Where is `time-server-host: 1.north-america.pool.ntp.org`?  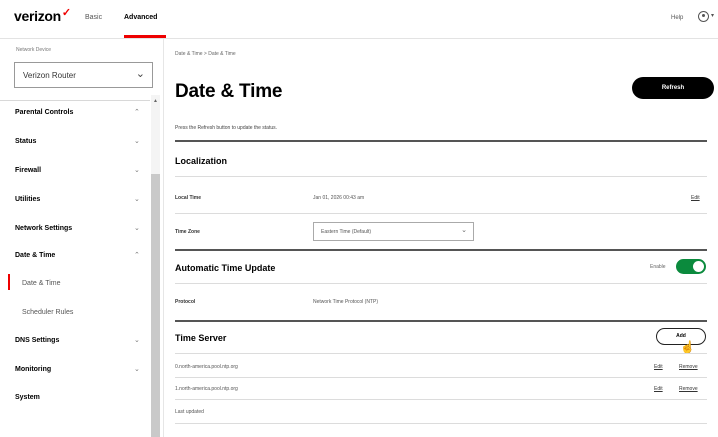
time-server-host: 1.north-america.pool.ntp.org is located at coordinates (206, 389).